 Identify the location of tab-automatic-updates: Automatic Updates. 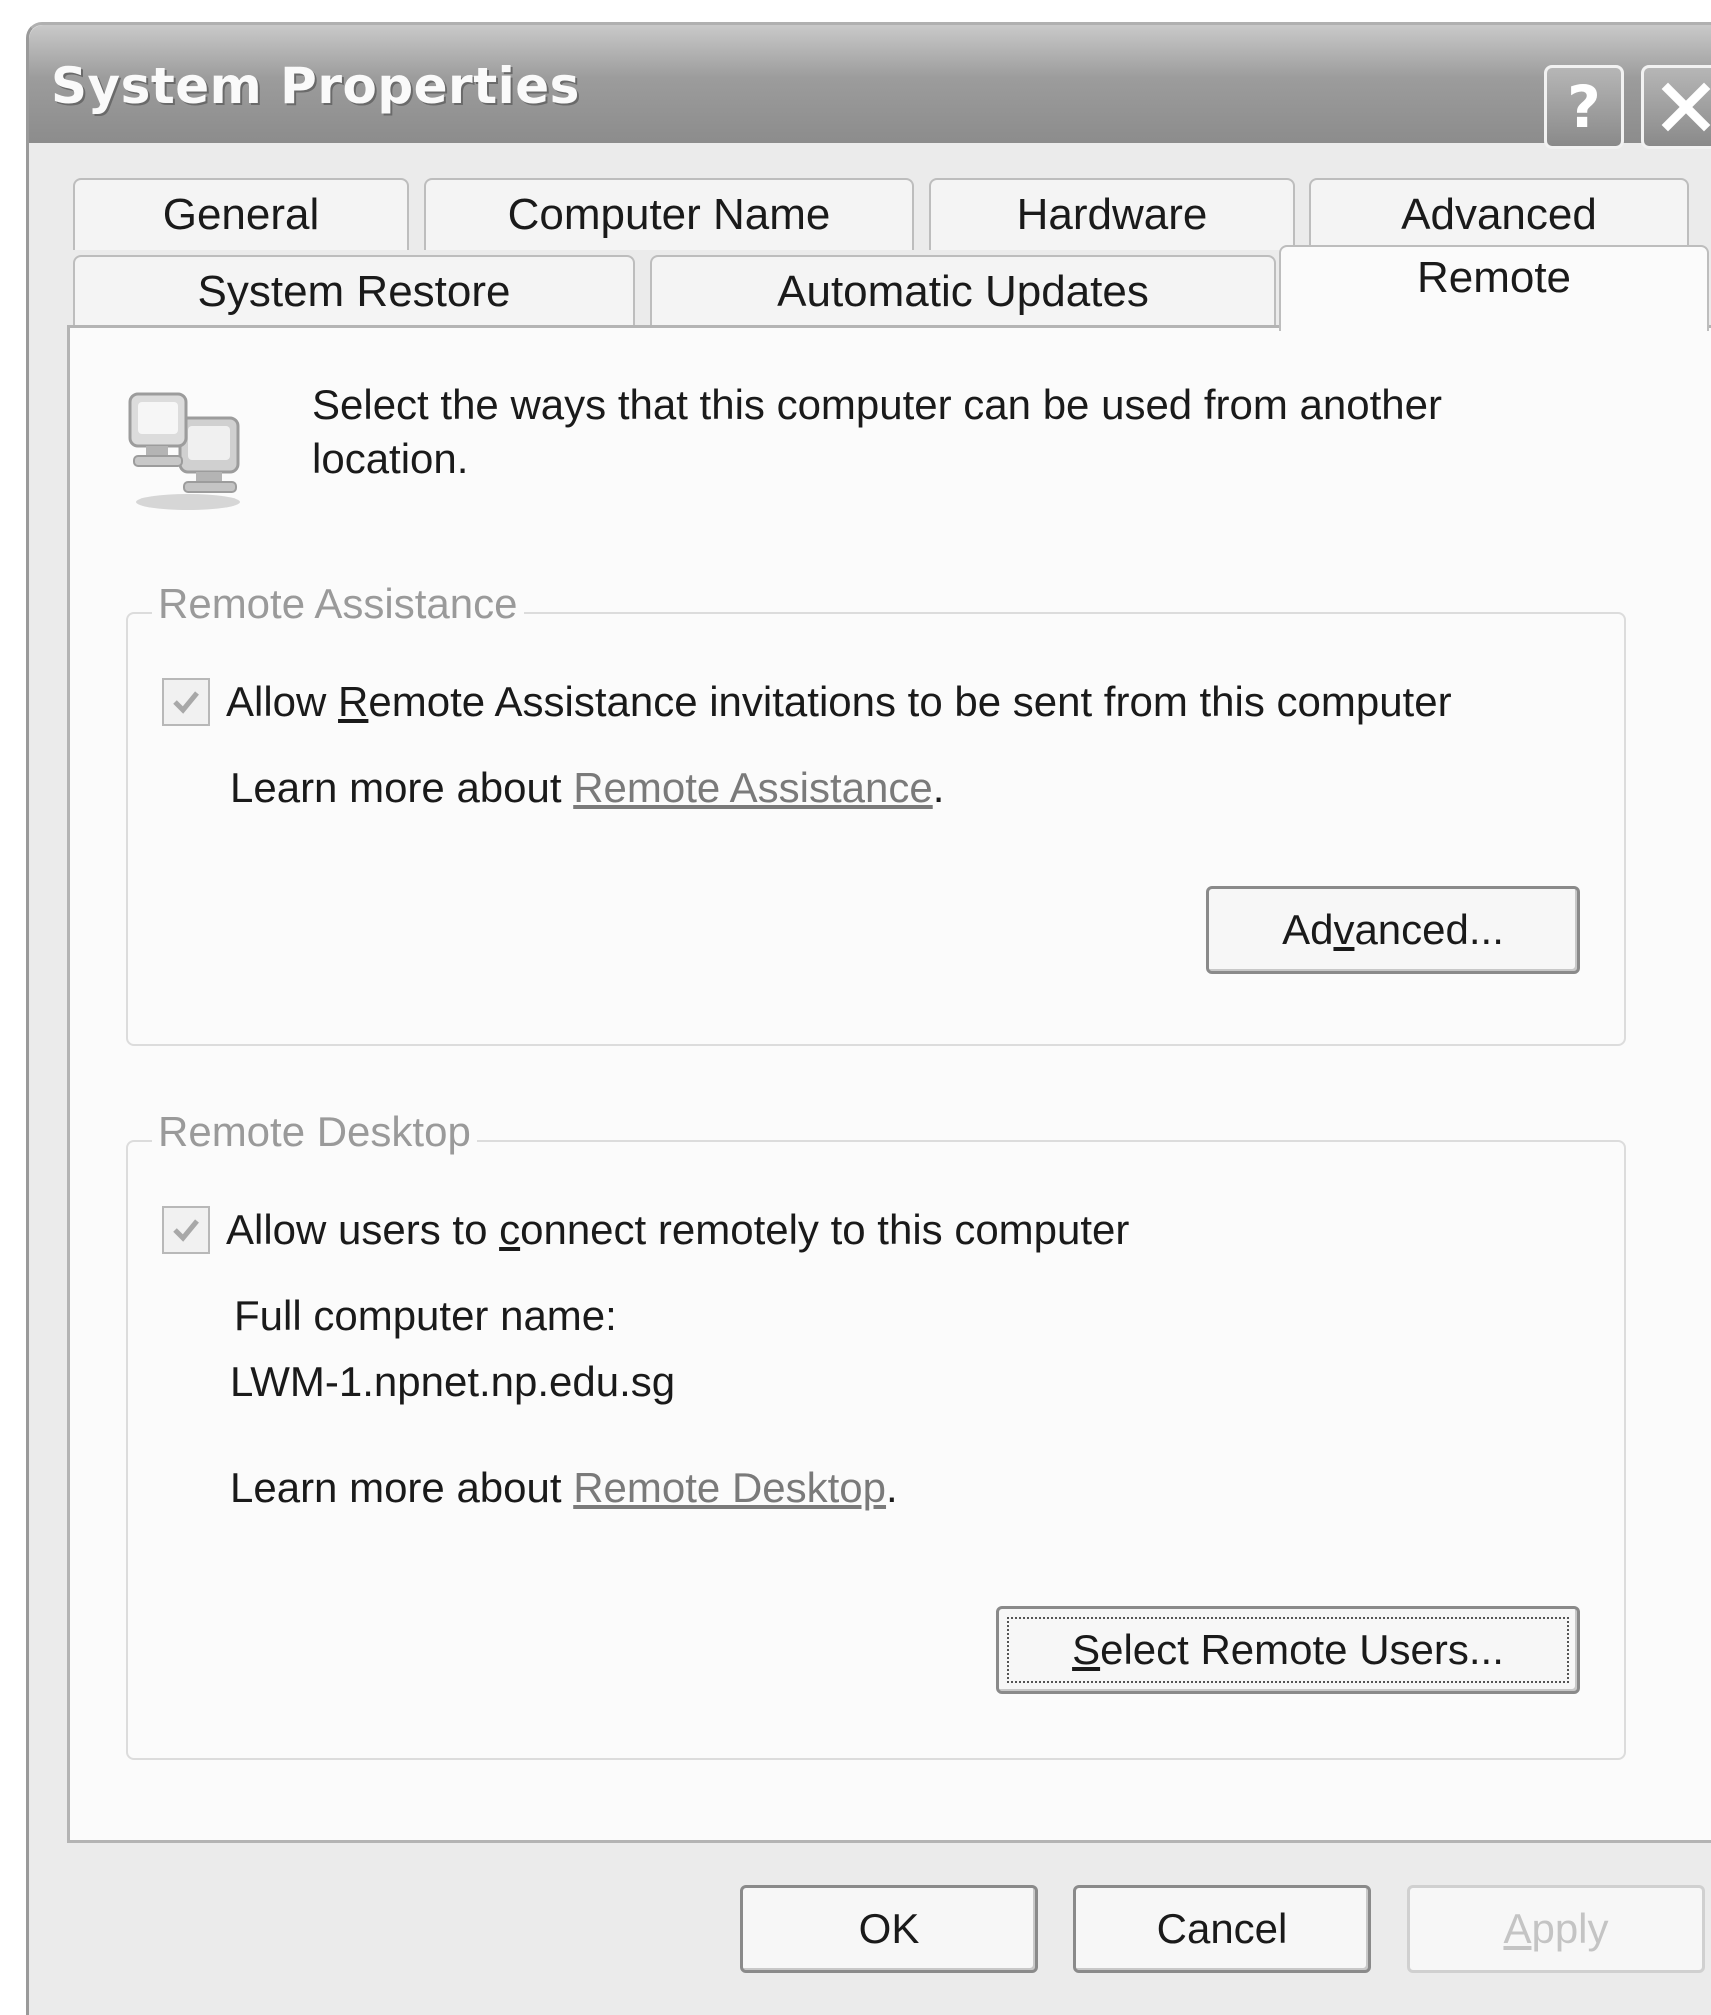
(963, 291).